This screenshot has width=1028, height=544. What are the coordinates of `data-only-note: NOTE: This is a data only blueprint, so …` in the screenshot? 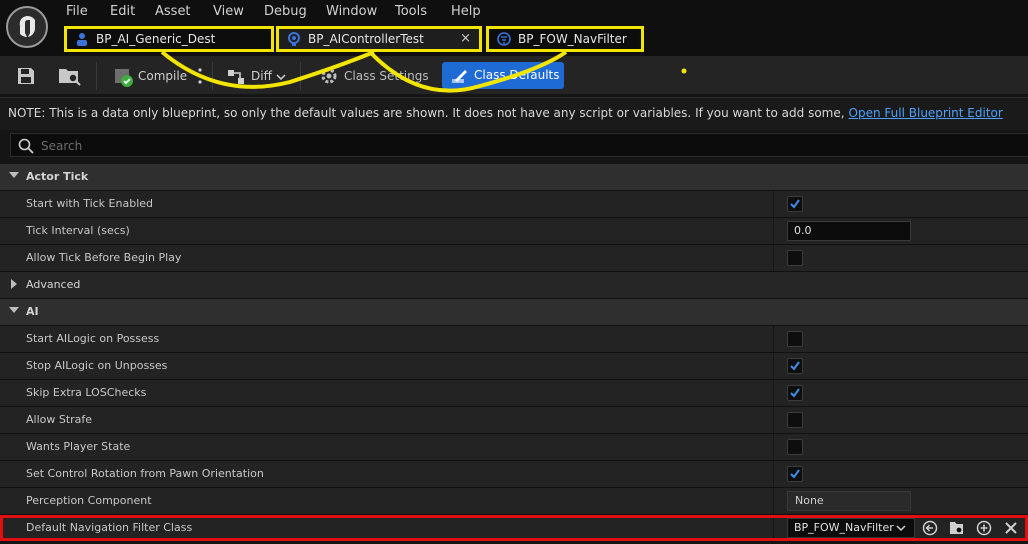 It's located at (514, 113).